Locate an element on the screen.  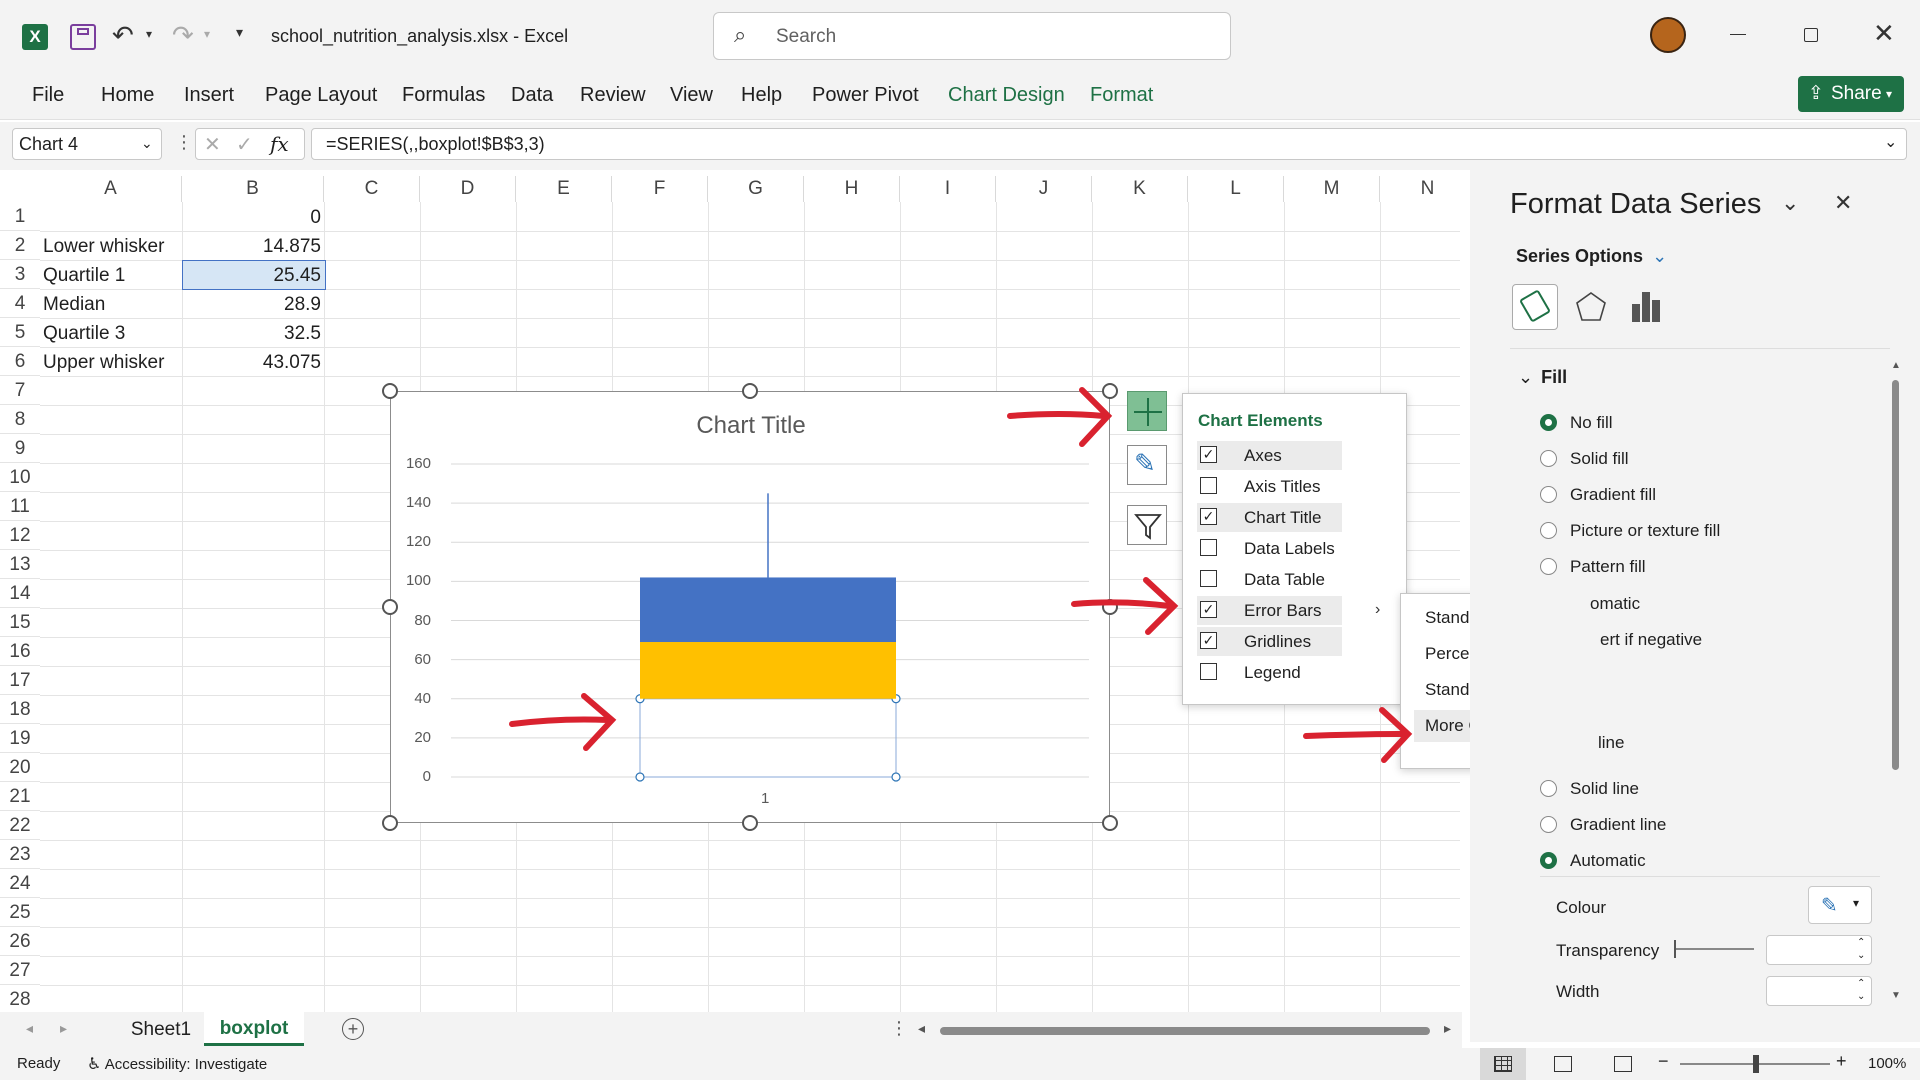
arrow-to-box-base is located at coordinates (560, 721).